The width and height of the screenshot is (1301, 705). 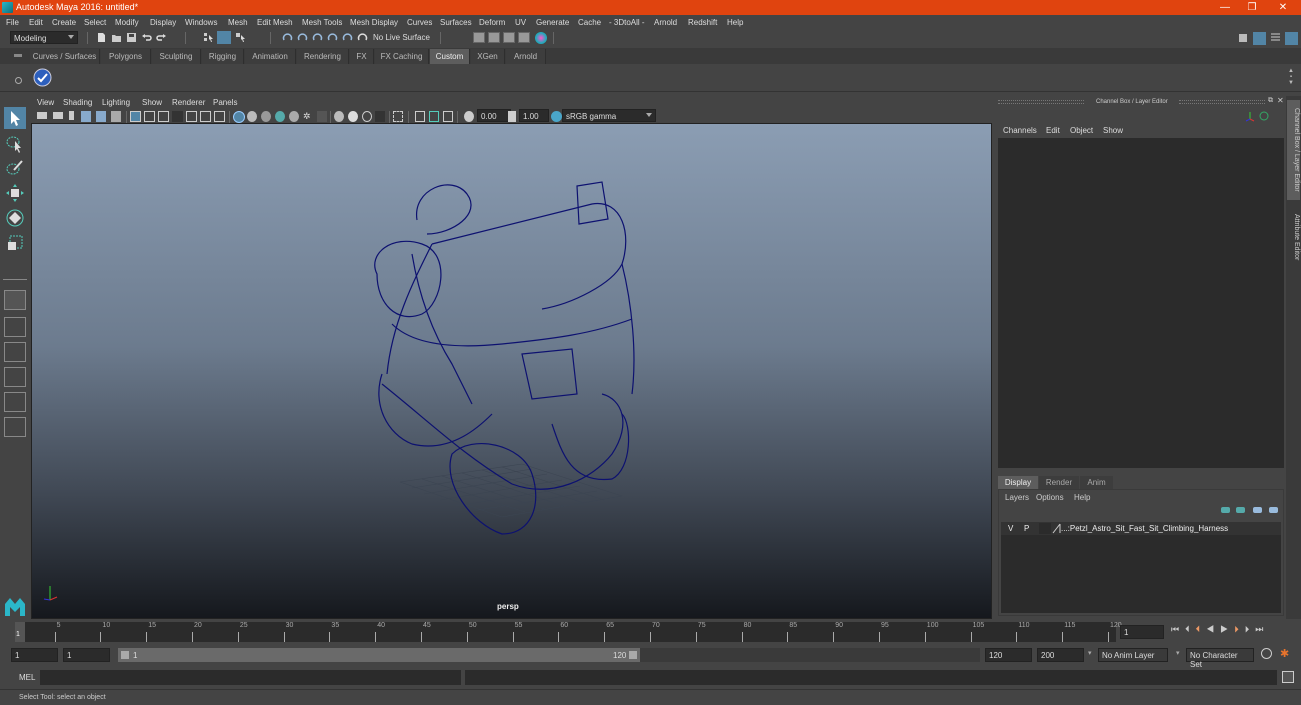 I want to click on layer-menu-layers: Layers, so click(x=1017, y=497).